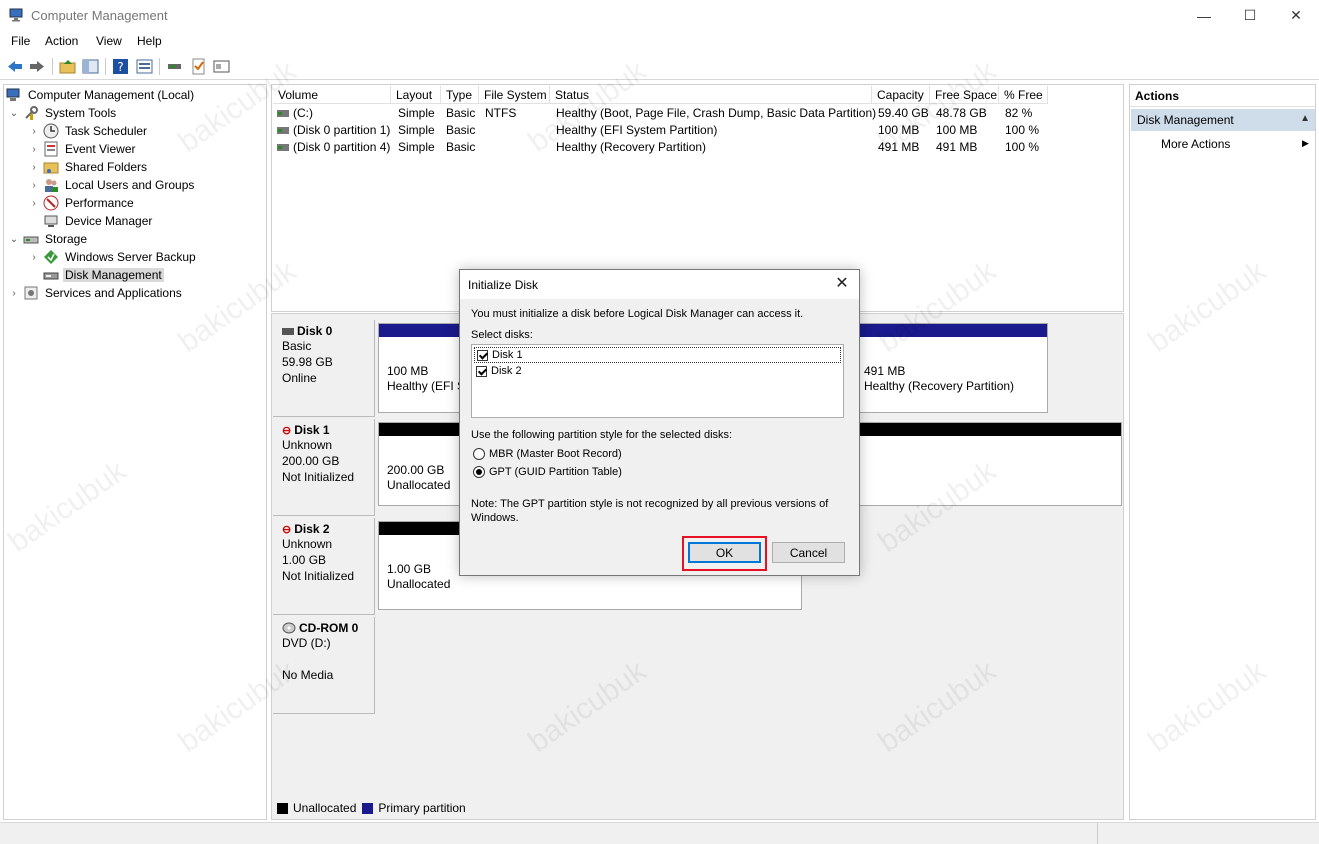 The width and height of the screenshot is (1319, 844). I want to click on menu-action: Action, so click(61, 41).